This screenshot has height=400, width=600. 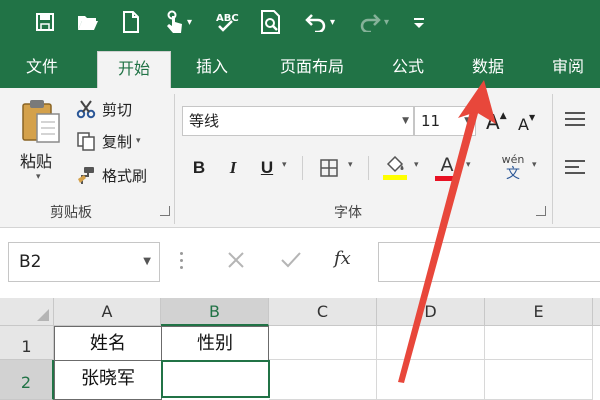 I want to click on new-icon, so click(x=131, y=22).